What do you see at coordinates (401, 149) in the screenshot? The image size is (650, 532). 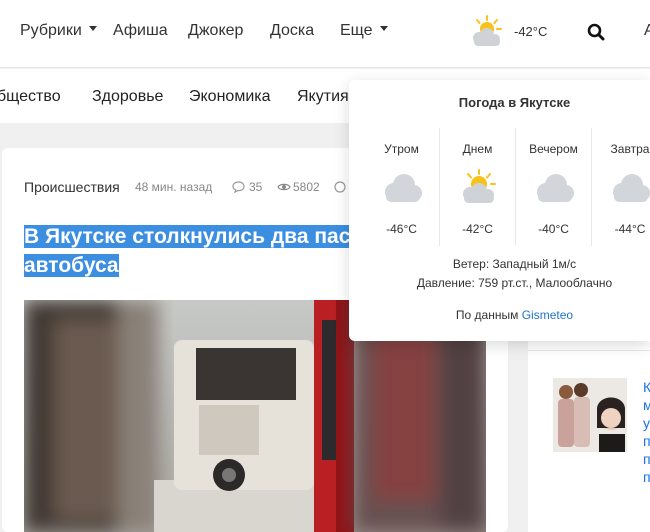 I see `weather-col-label: Утром` at bounding box center [401, 149].